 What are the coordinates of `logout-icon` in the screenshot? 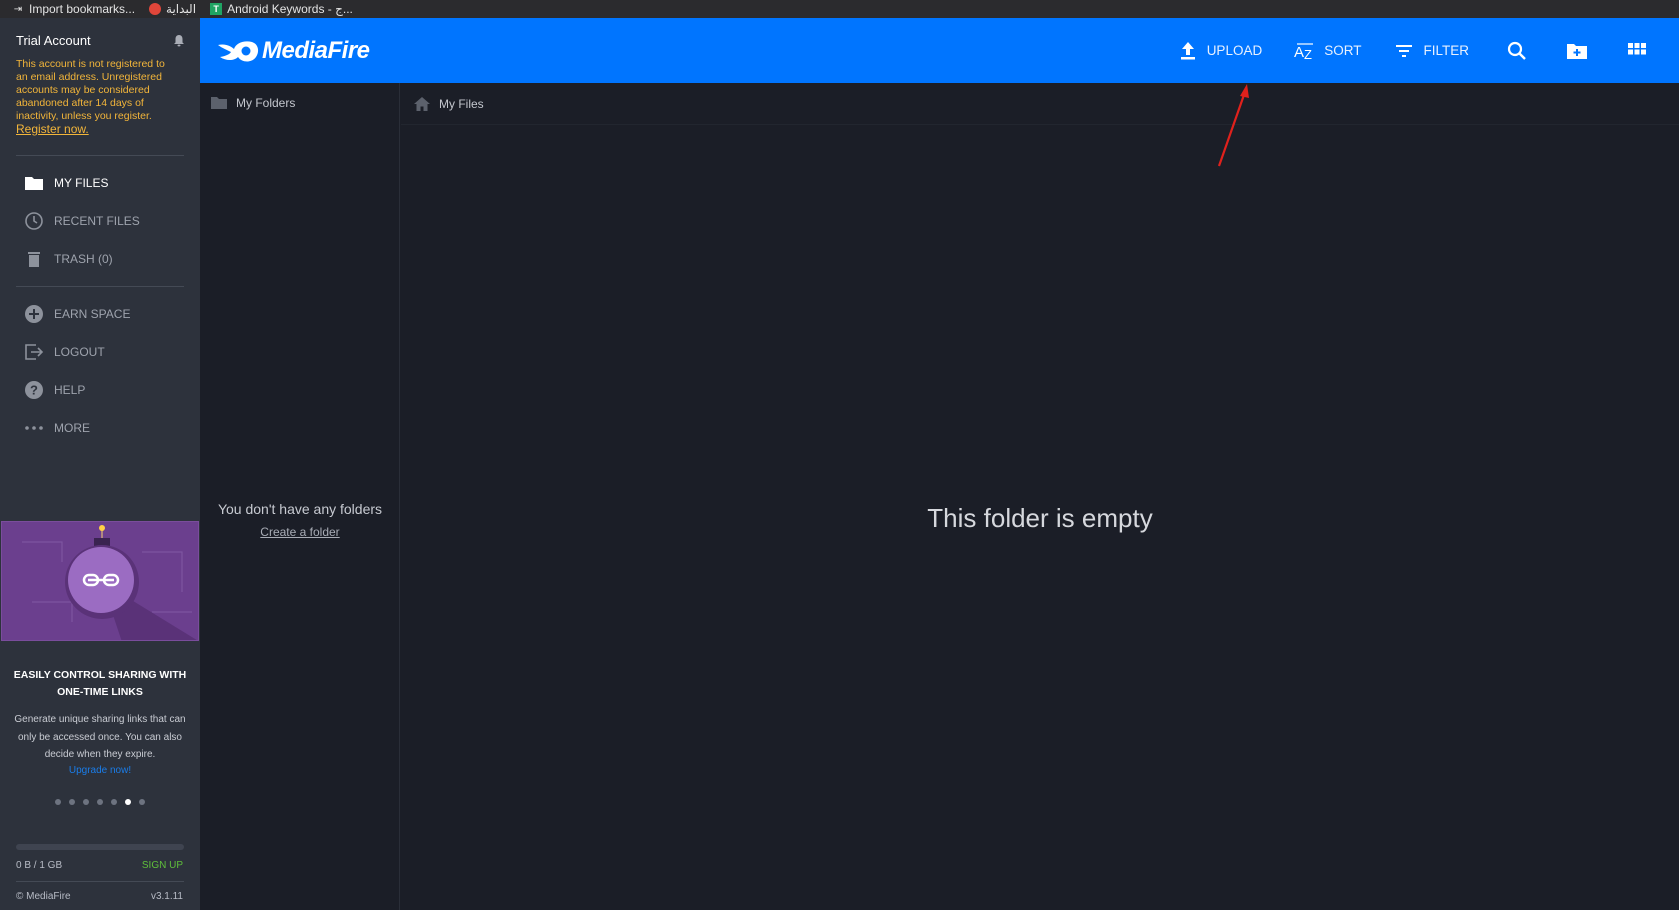 It's located at (34, 352).